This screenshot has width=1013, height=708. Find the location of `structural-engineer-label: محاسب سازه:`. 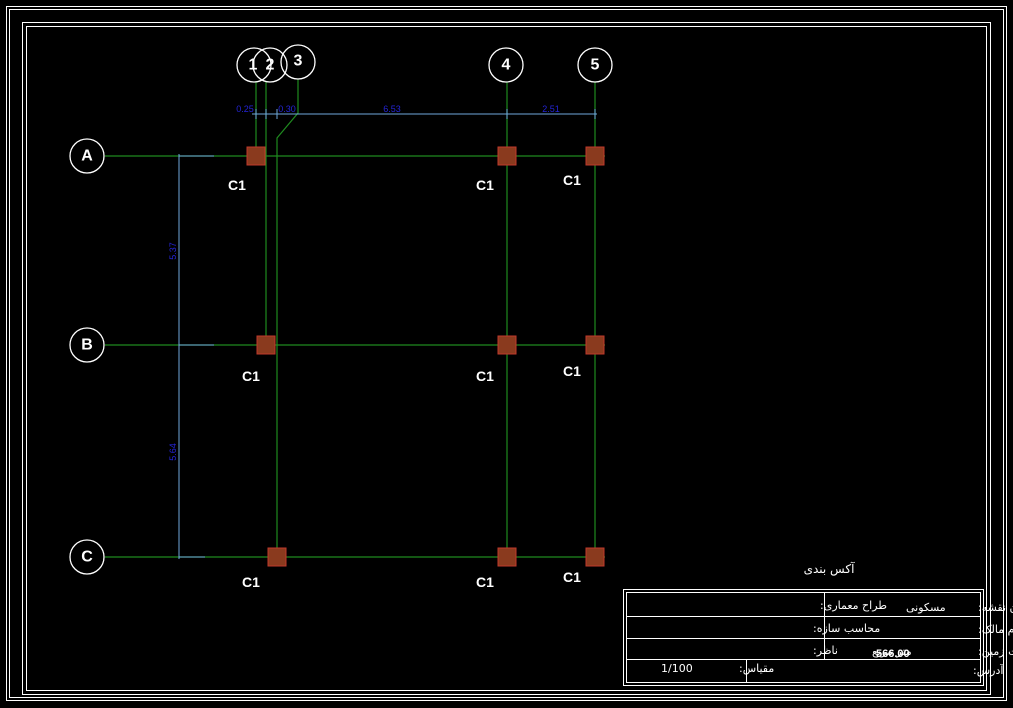

structural-engineer-label: محاسب سازه: is located at coordinates (846, 628).